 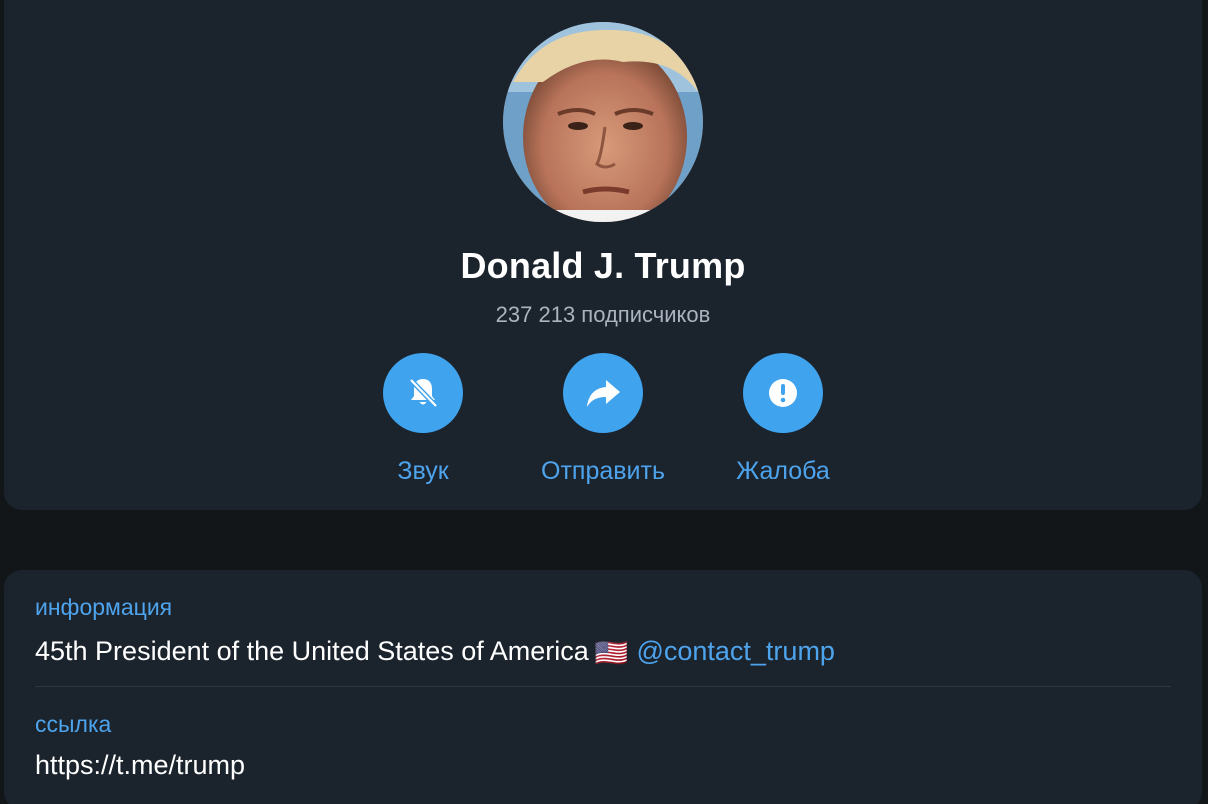 I want to click on link-label: ссылка, so click(x=73, y=724).